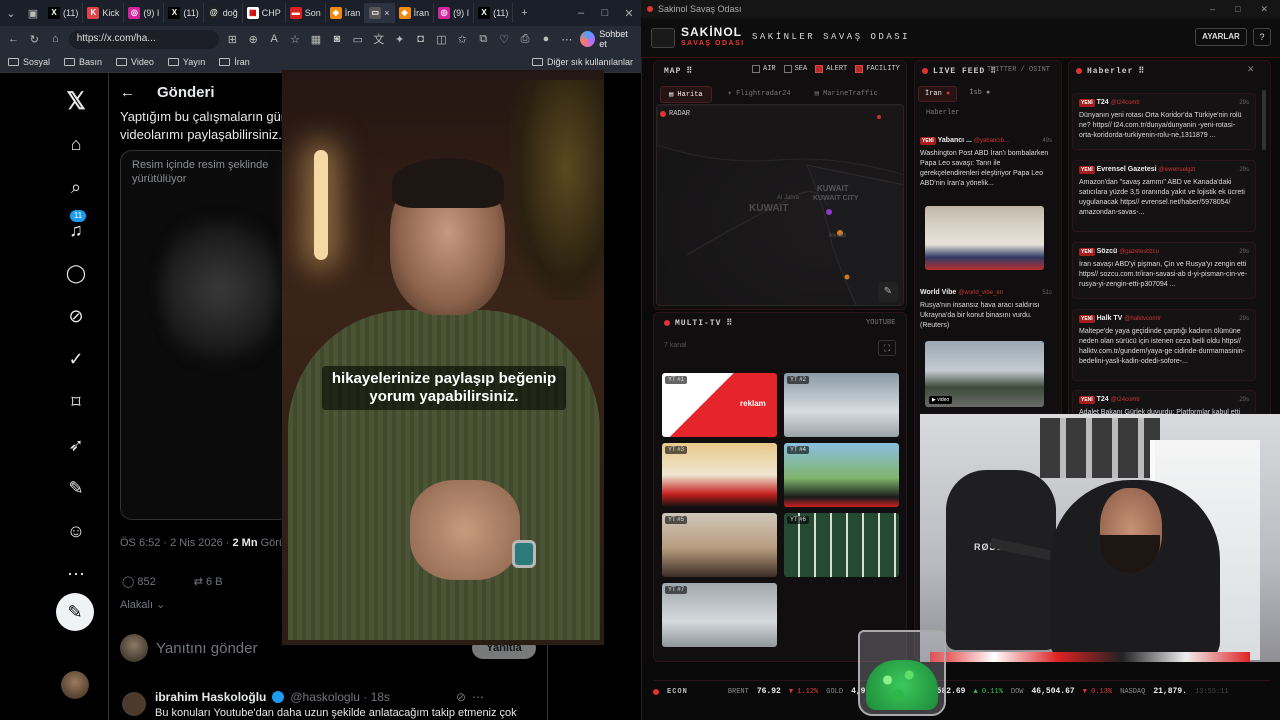 This screenshot has height=720, width=1280. Describe the element at coordinates (759, 94) in the screenshot. I see `tab-flightradar: ✈ Flightradar24` at that location.